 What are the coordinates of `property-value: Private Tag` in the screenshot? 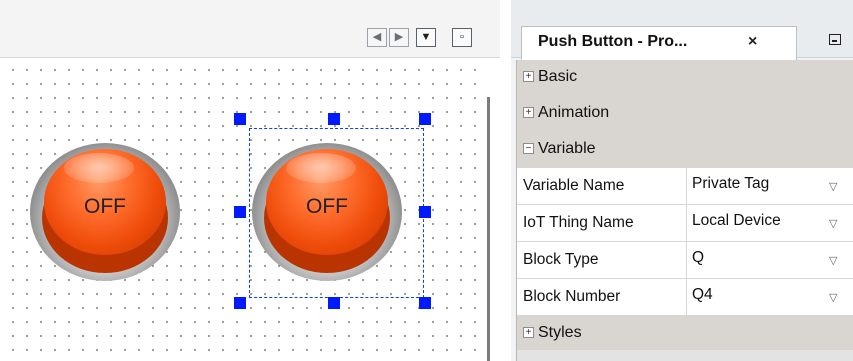 It's located at (730, 184).